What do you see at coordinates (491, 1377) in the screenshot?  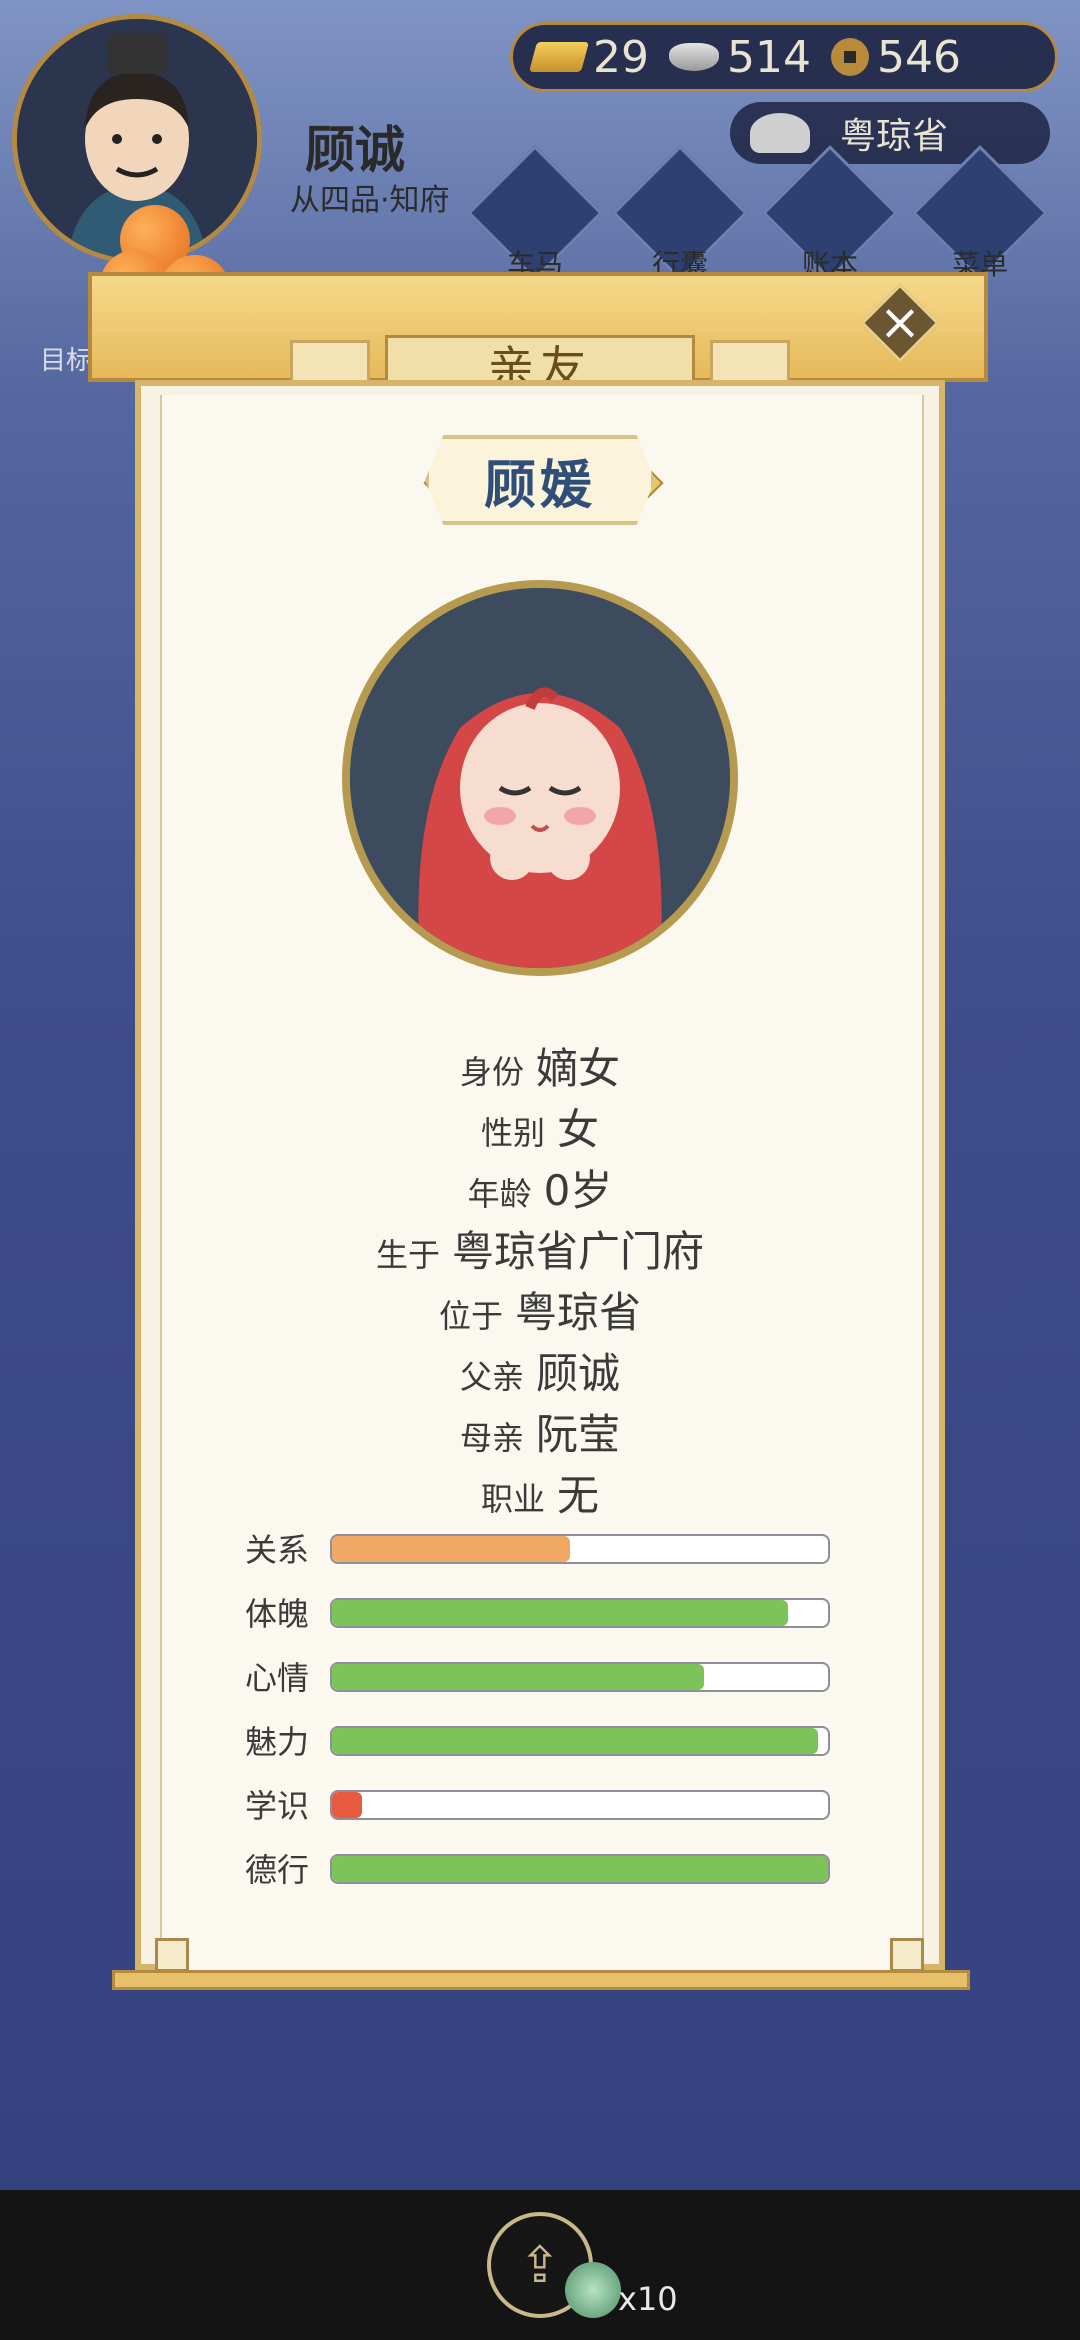 I see `info-key: 父亲` at bounding box center [491, 1377].